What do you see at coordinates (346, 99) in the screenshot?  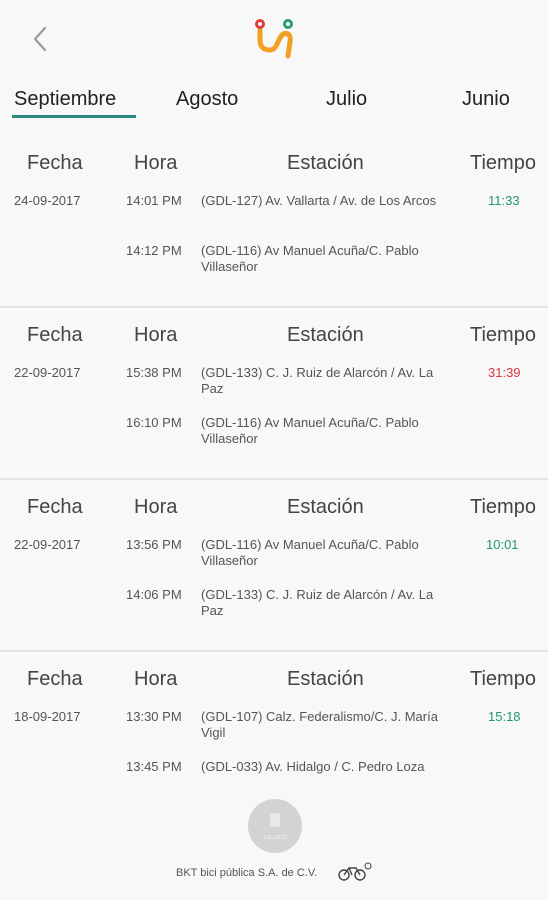 I see `tab-julio: Julio` at bounding box center [346, 99].